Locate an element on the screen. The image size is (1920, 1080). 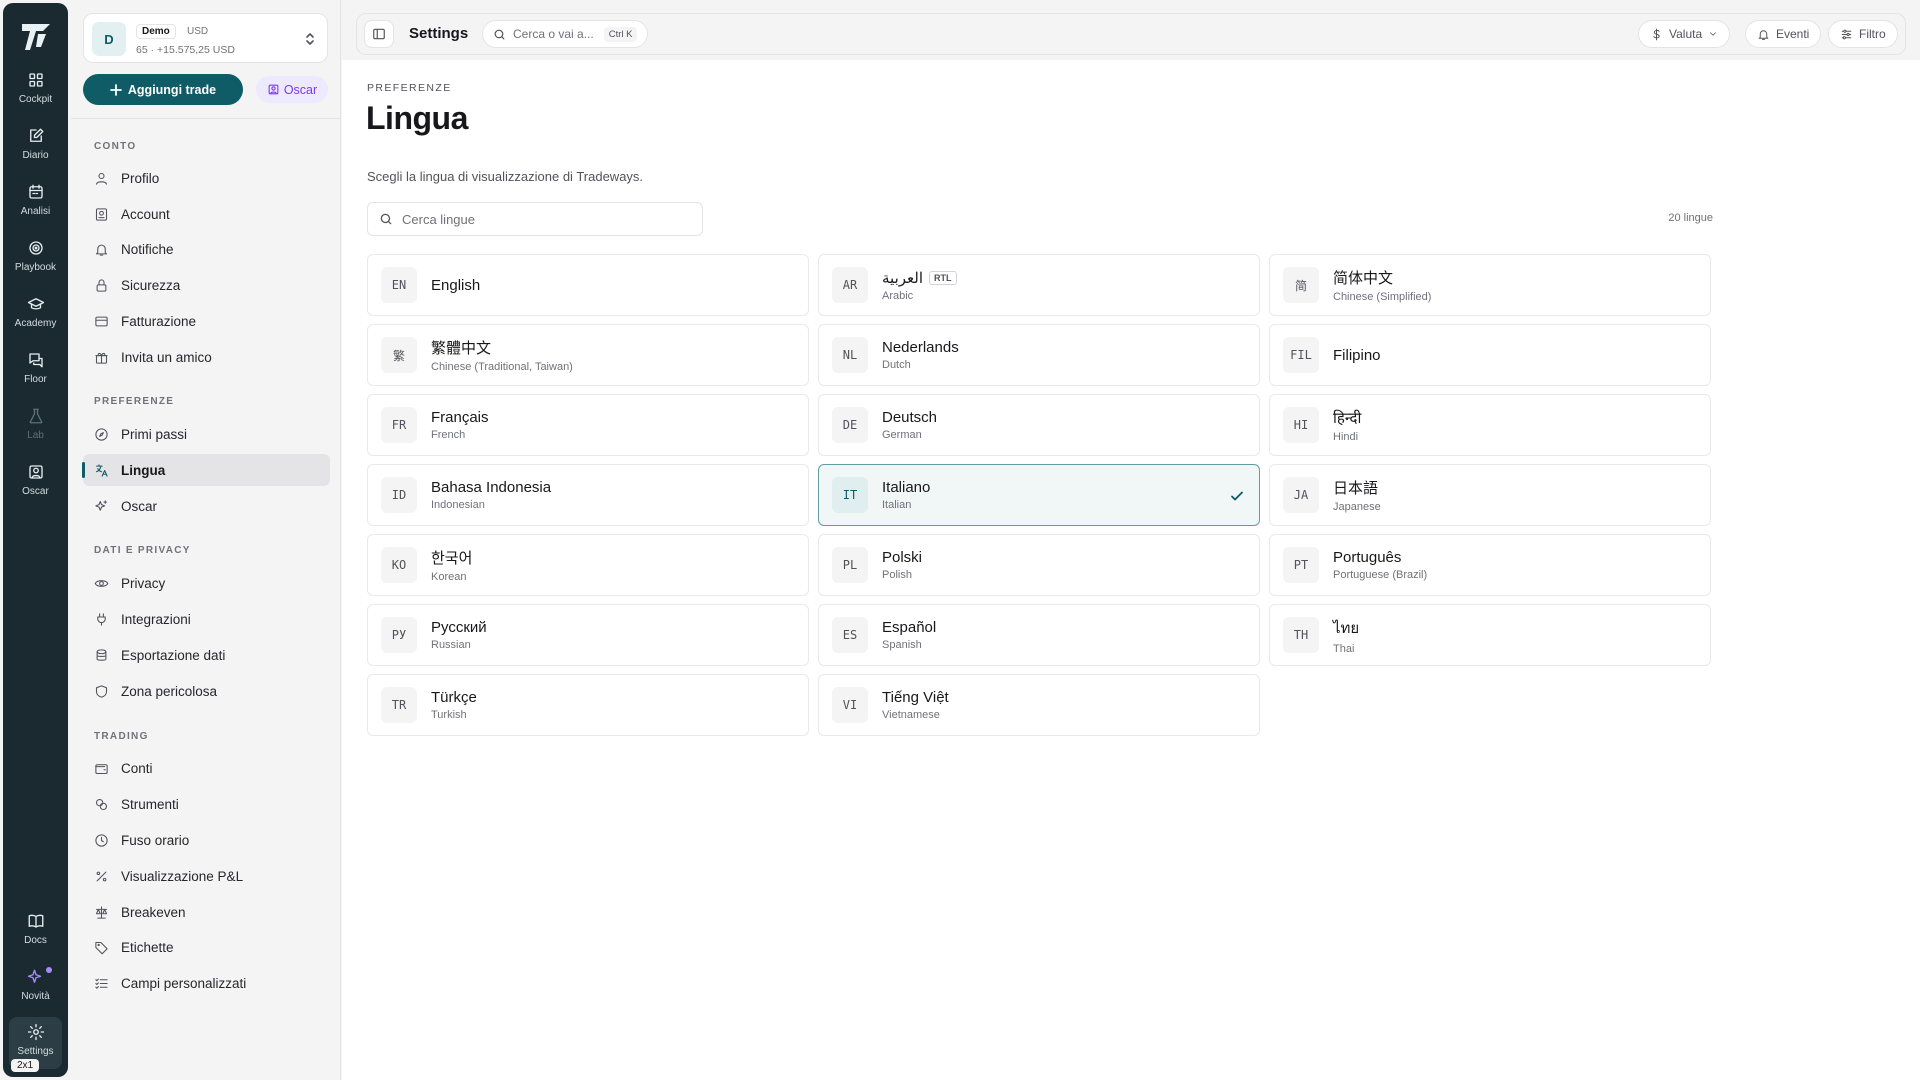
sidebar-item-strumenti: Strumenti is located at coordinates (206, 804).